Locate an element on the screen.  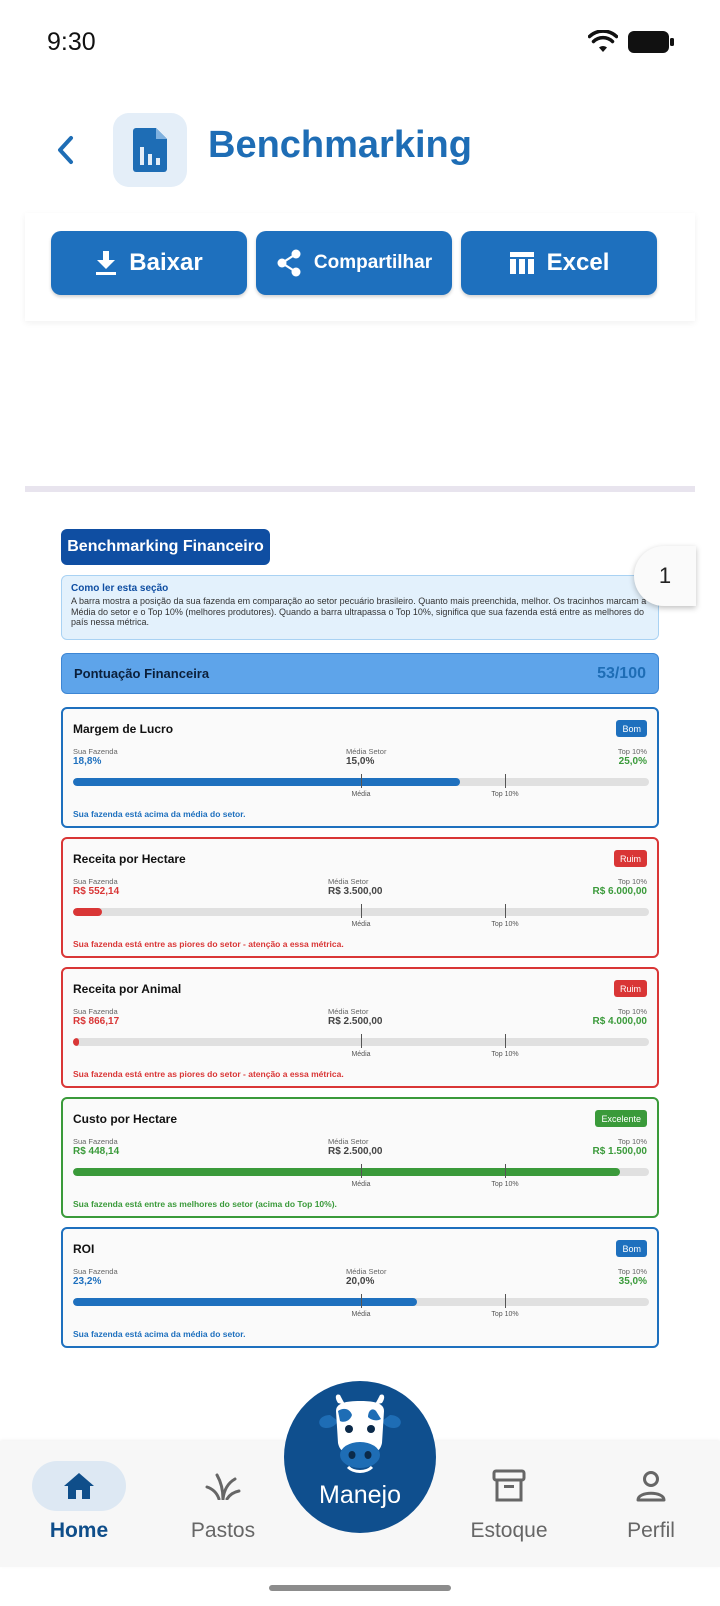
score-value: 53/100 is located at coordinates (621, 673).